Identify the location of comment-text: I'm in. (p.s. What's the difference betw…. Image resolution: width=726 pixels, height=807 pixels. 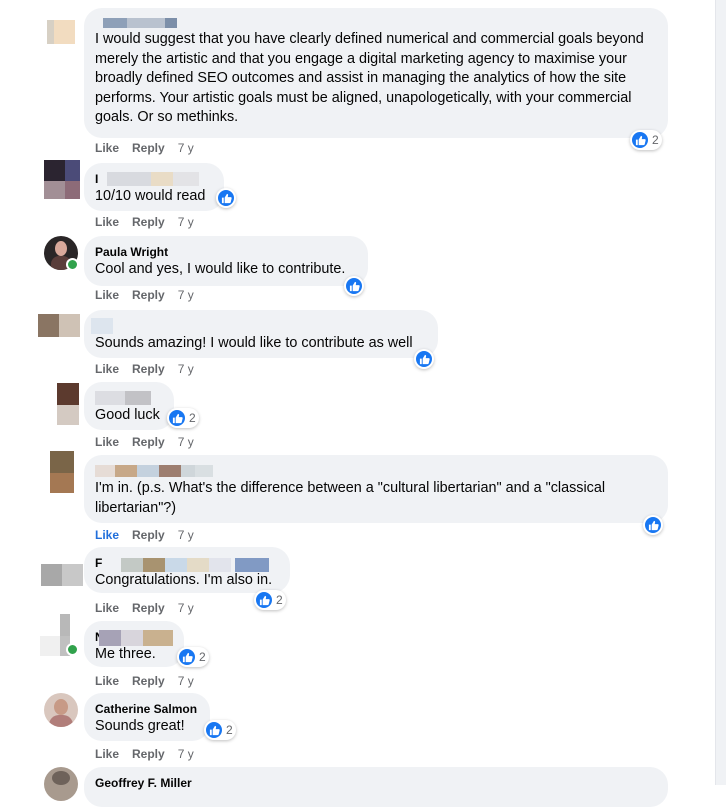
(350, 498).